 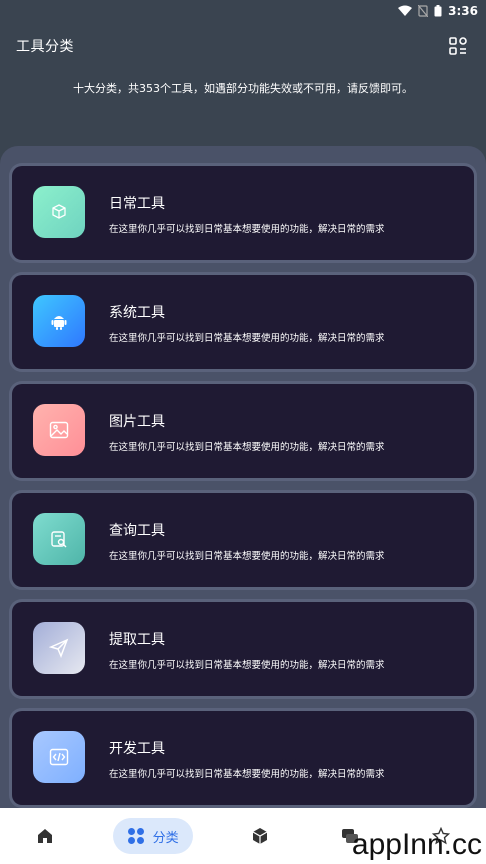 What do you see at coordinates (135, 836) in the screenshot?
I see `category-icon` at bounding box center [135, 836].